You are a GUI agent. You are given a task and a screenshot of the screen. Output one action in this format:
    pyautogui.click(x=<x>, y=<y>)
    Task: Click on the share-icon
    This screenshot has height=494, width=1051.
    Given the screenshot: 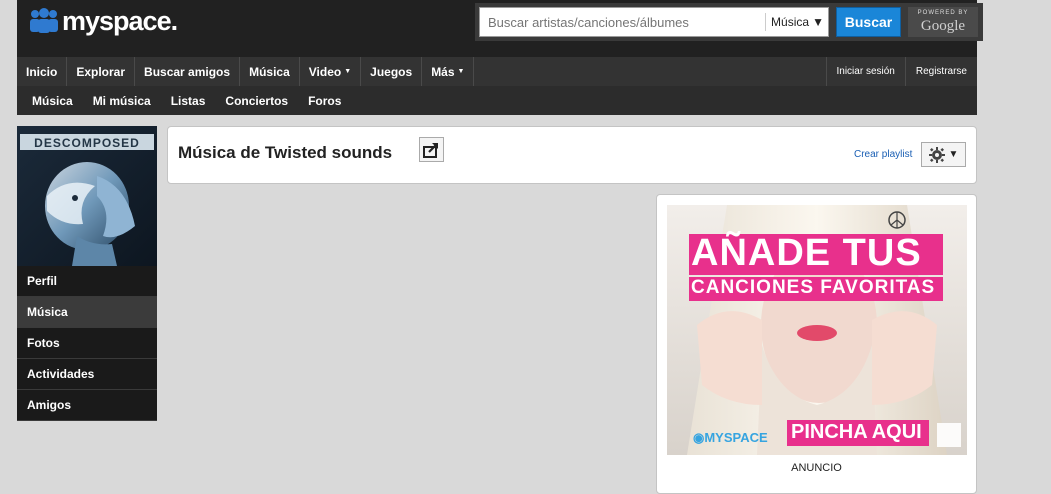 What is the action you would take?
    pyautogui.click(x=430, y=150)
    